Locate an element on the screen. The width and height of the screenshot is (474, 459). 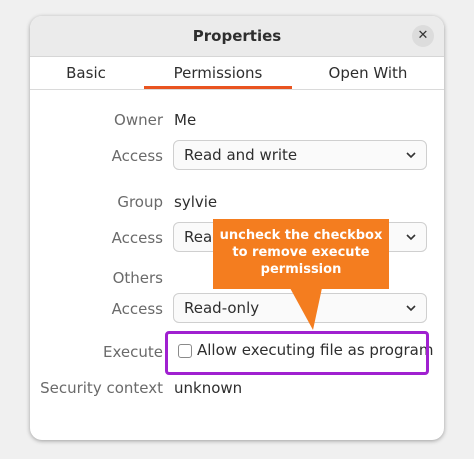
owner-access-dropdown: Read and write is located at coordinates (300, 155).